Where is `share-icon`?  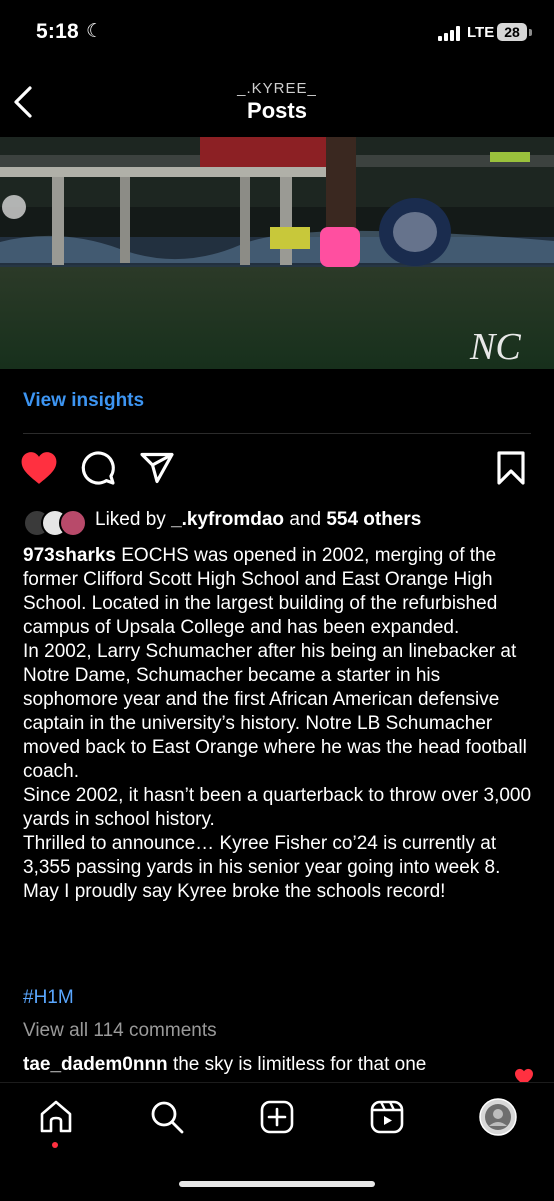 share-icon is located at coordinates (157, 468).